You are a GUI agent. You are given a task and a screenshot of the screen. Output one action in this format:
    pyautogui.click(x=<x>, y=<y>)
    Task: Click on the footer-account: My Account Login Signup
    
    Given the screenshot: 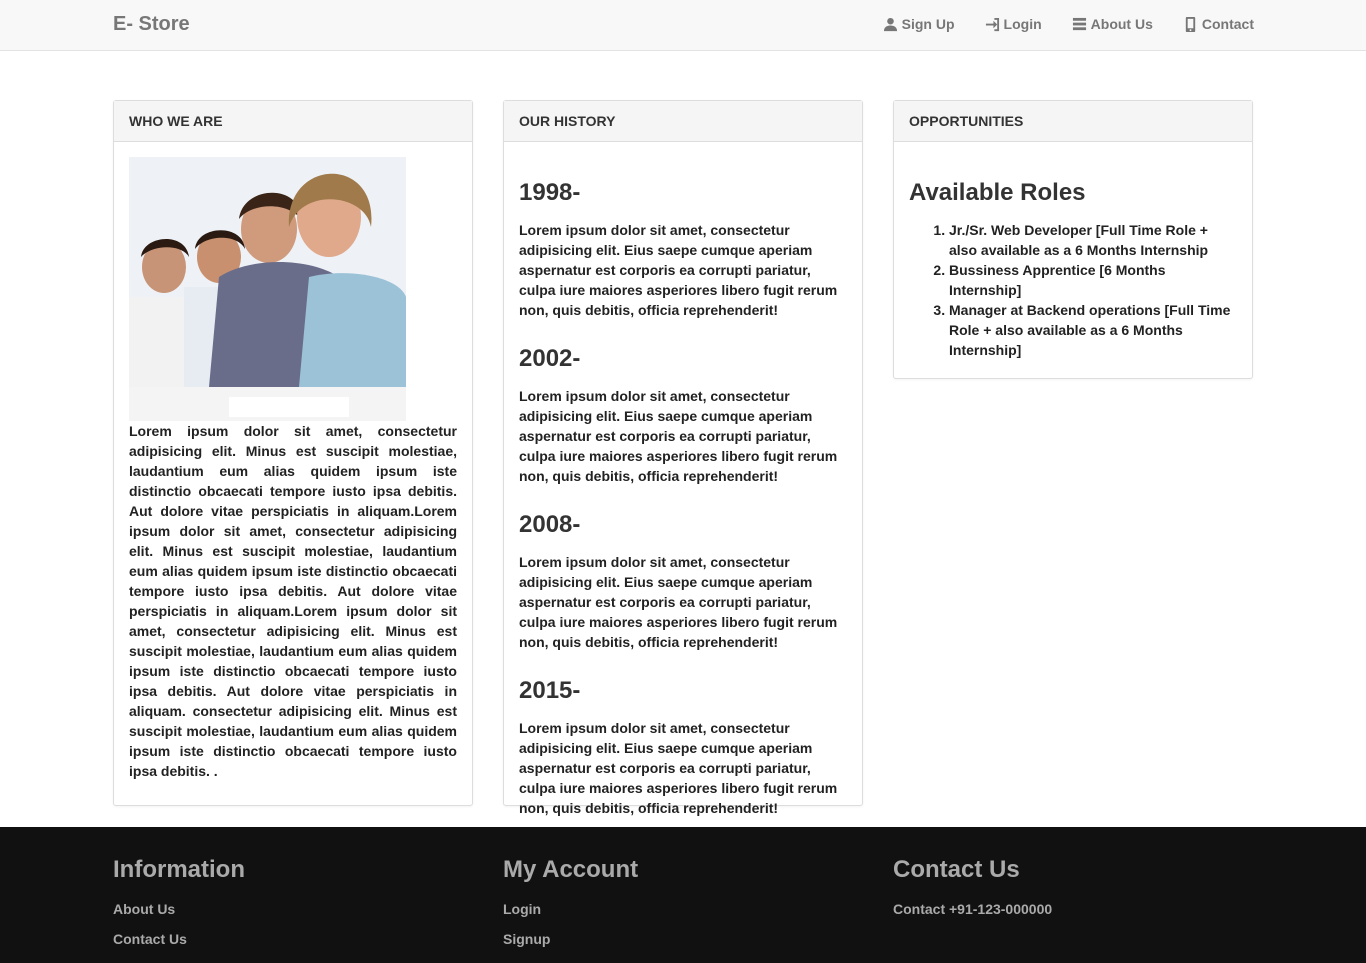 What is the action you would take?
    pyautogui.click(x=570, y=905)
    